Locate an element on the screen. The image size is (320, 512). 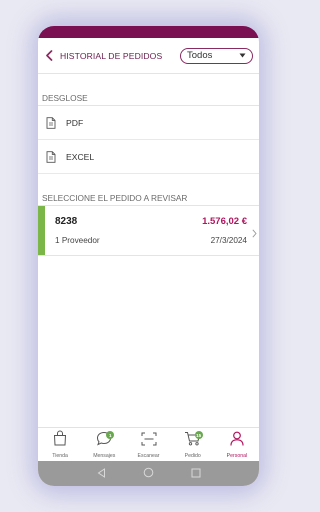
system-nav-bar is located at coordinates (148, 473).